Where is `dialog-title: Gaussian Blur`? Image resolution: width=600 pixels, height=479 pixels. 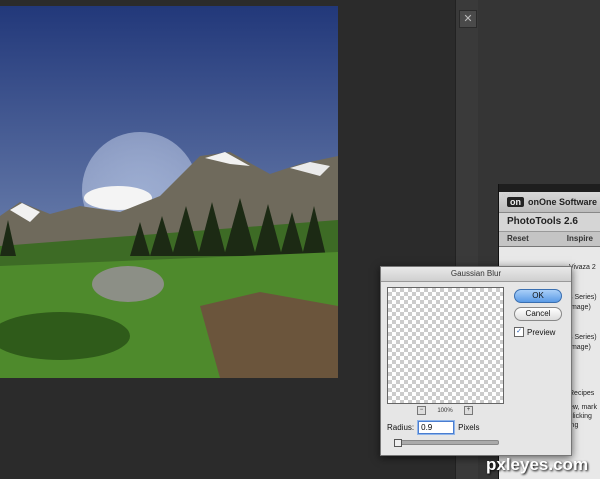
dialog-title: Gaussian Blur is located at coordinates (476, 274).